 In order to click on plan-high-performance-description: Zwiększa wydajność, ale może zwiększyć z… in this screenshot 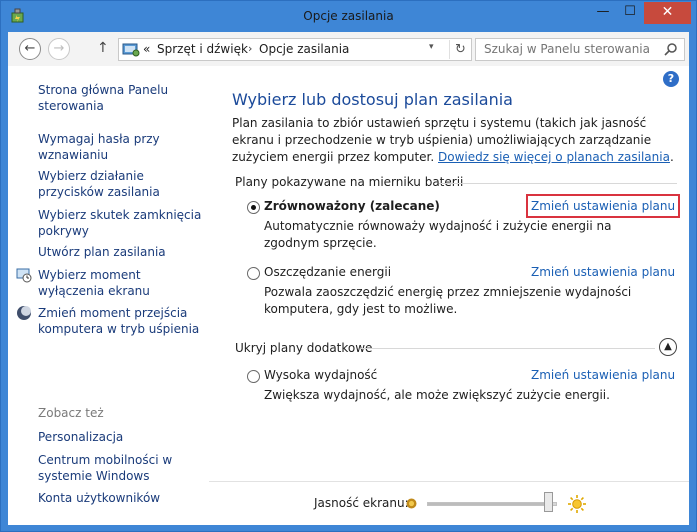, I will do `click(437, 395)`.